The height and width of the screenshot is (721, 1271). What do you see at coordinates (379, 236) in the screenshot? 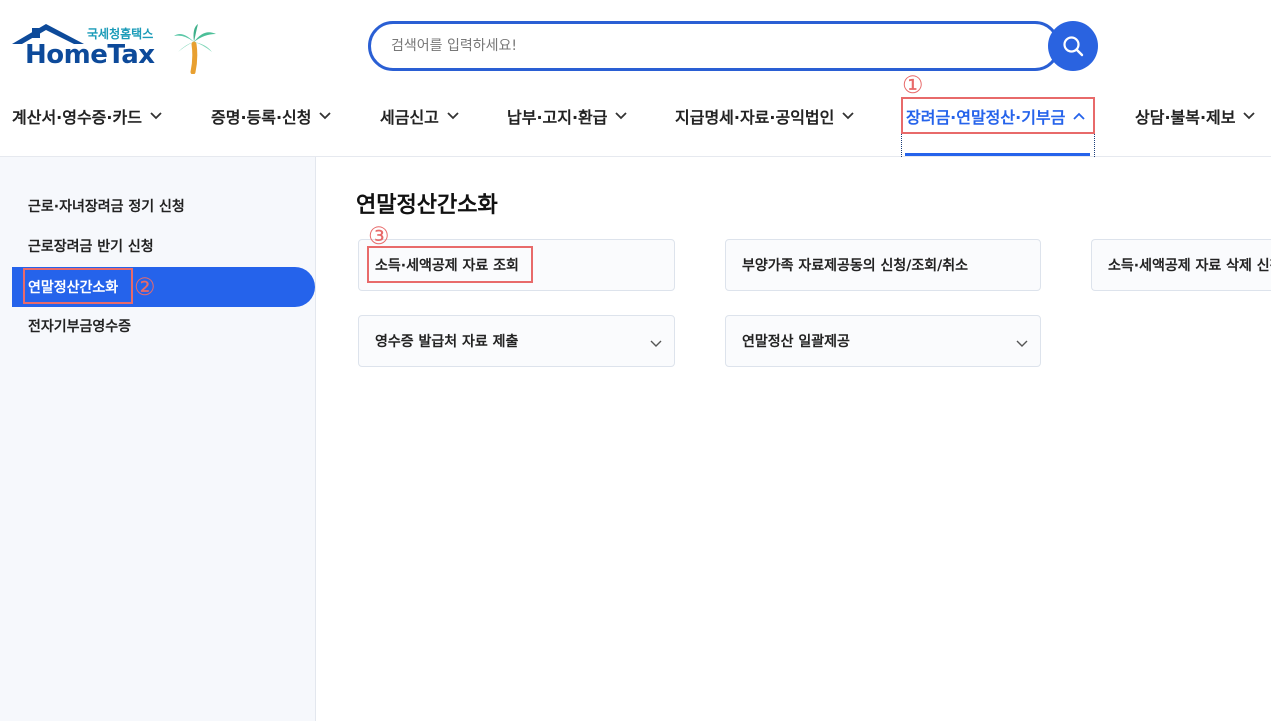
I see `annotation-number-3: ③` at bounding box center [379, 236].